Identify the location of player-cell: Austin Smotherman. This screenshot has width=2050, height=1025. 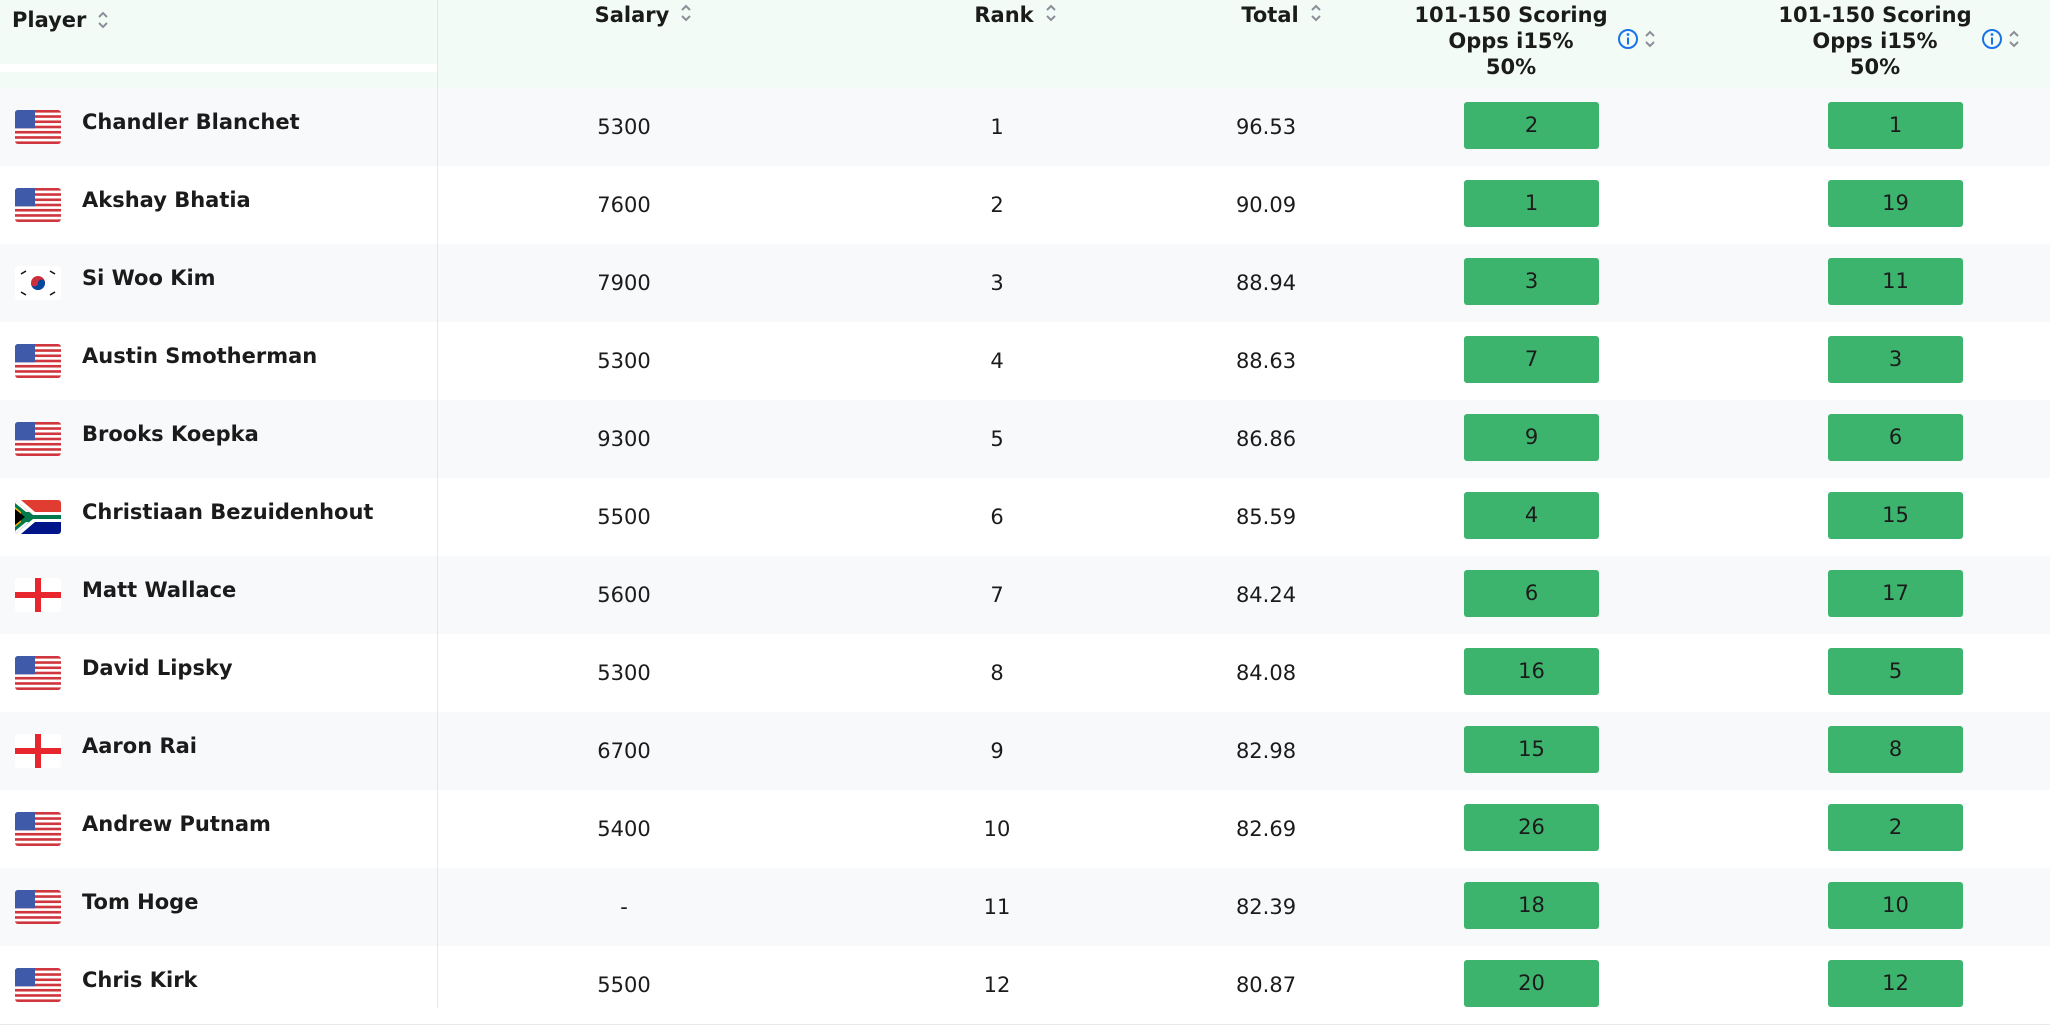
(218, 361).